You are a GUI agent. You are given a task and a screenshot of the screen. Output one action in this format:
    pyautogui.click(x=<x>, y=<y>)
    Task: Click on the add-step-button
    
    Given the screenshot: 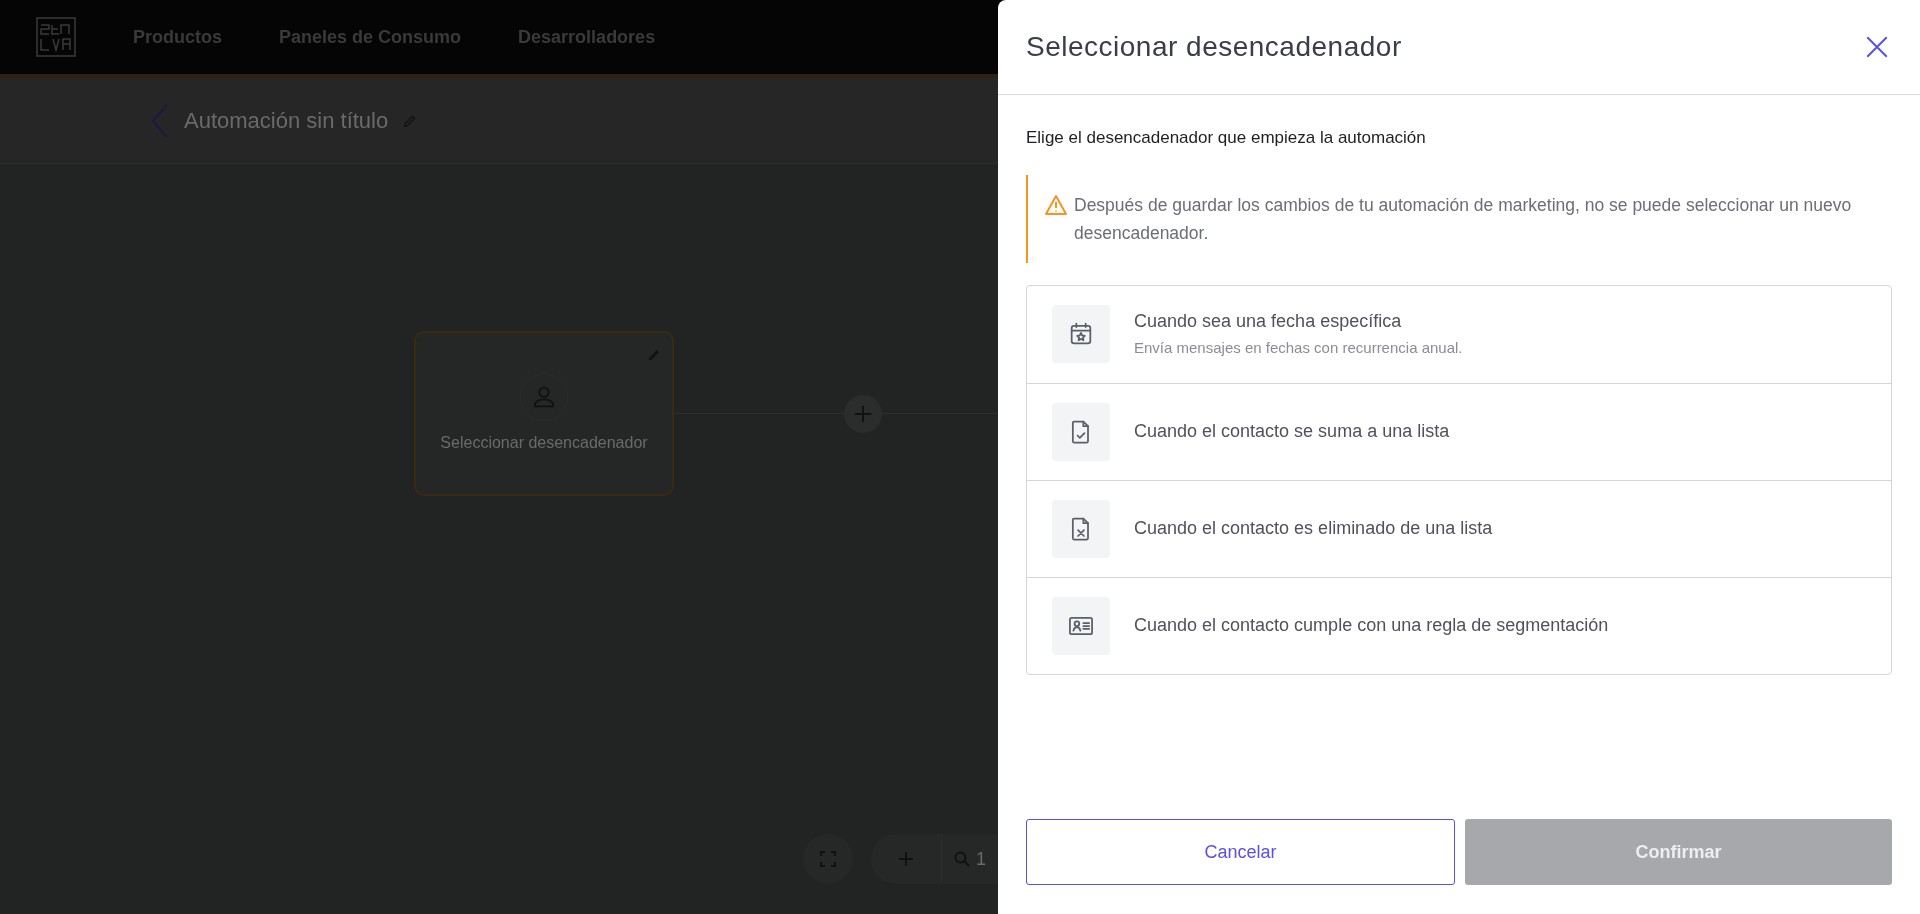 What is the action you would take?
    pyautogui.click(x=863, y=413)
    